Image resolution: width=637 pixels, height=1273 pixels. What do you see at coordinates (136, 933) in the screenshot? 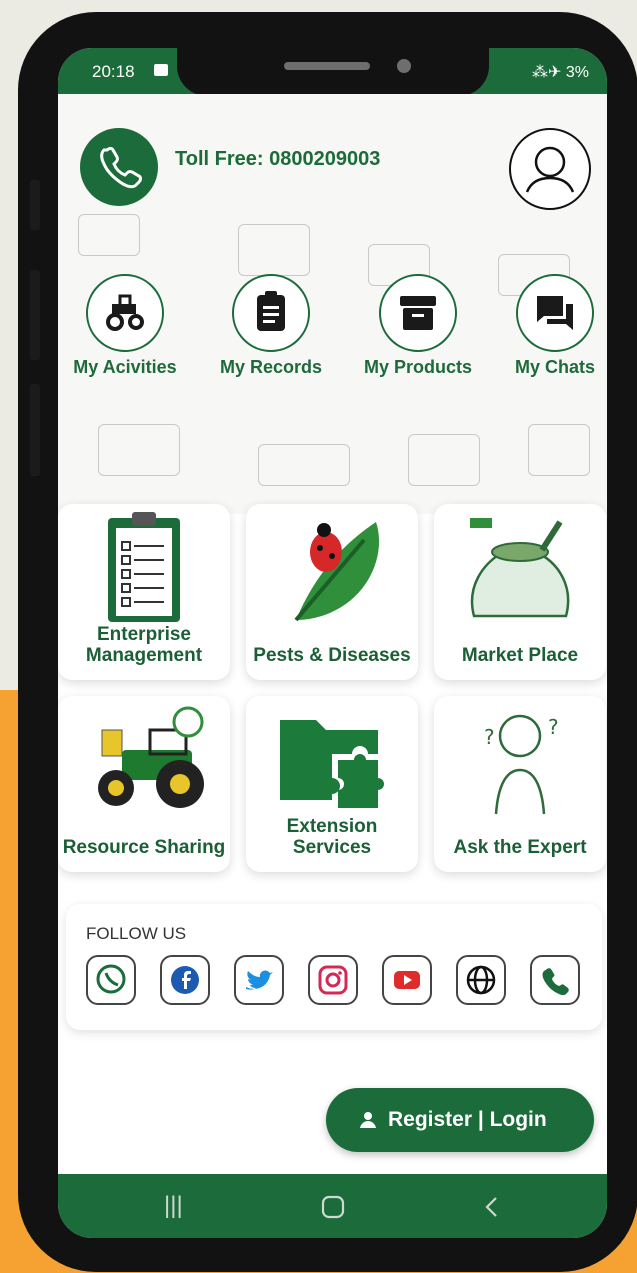
I see `follow-us-title: FOLLOW US` at bounding box center [136, 933].